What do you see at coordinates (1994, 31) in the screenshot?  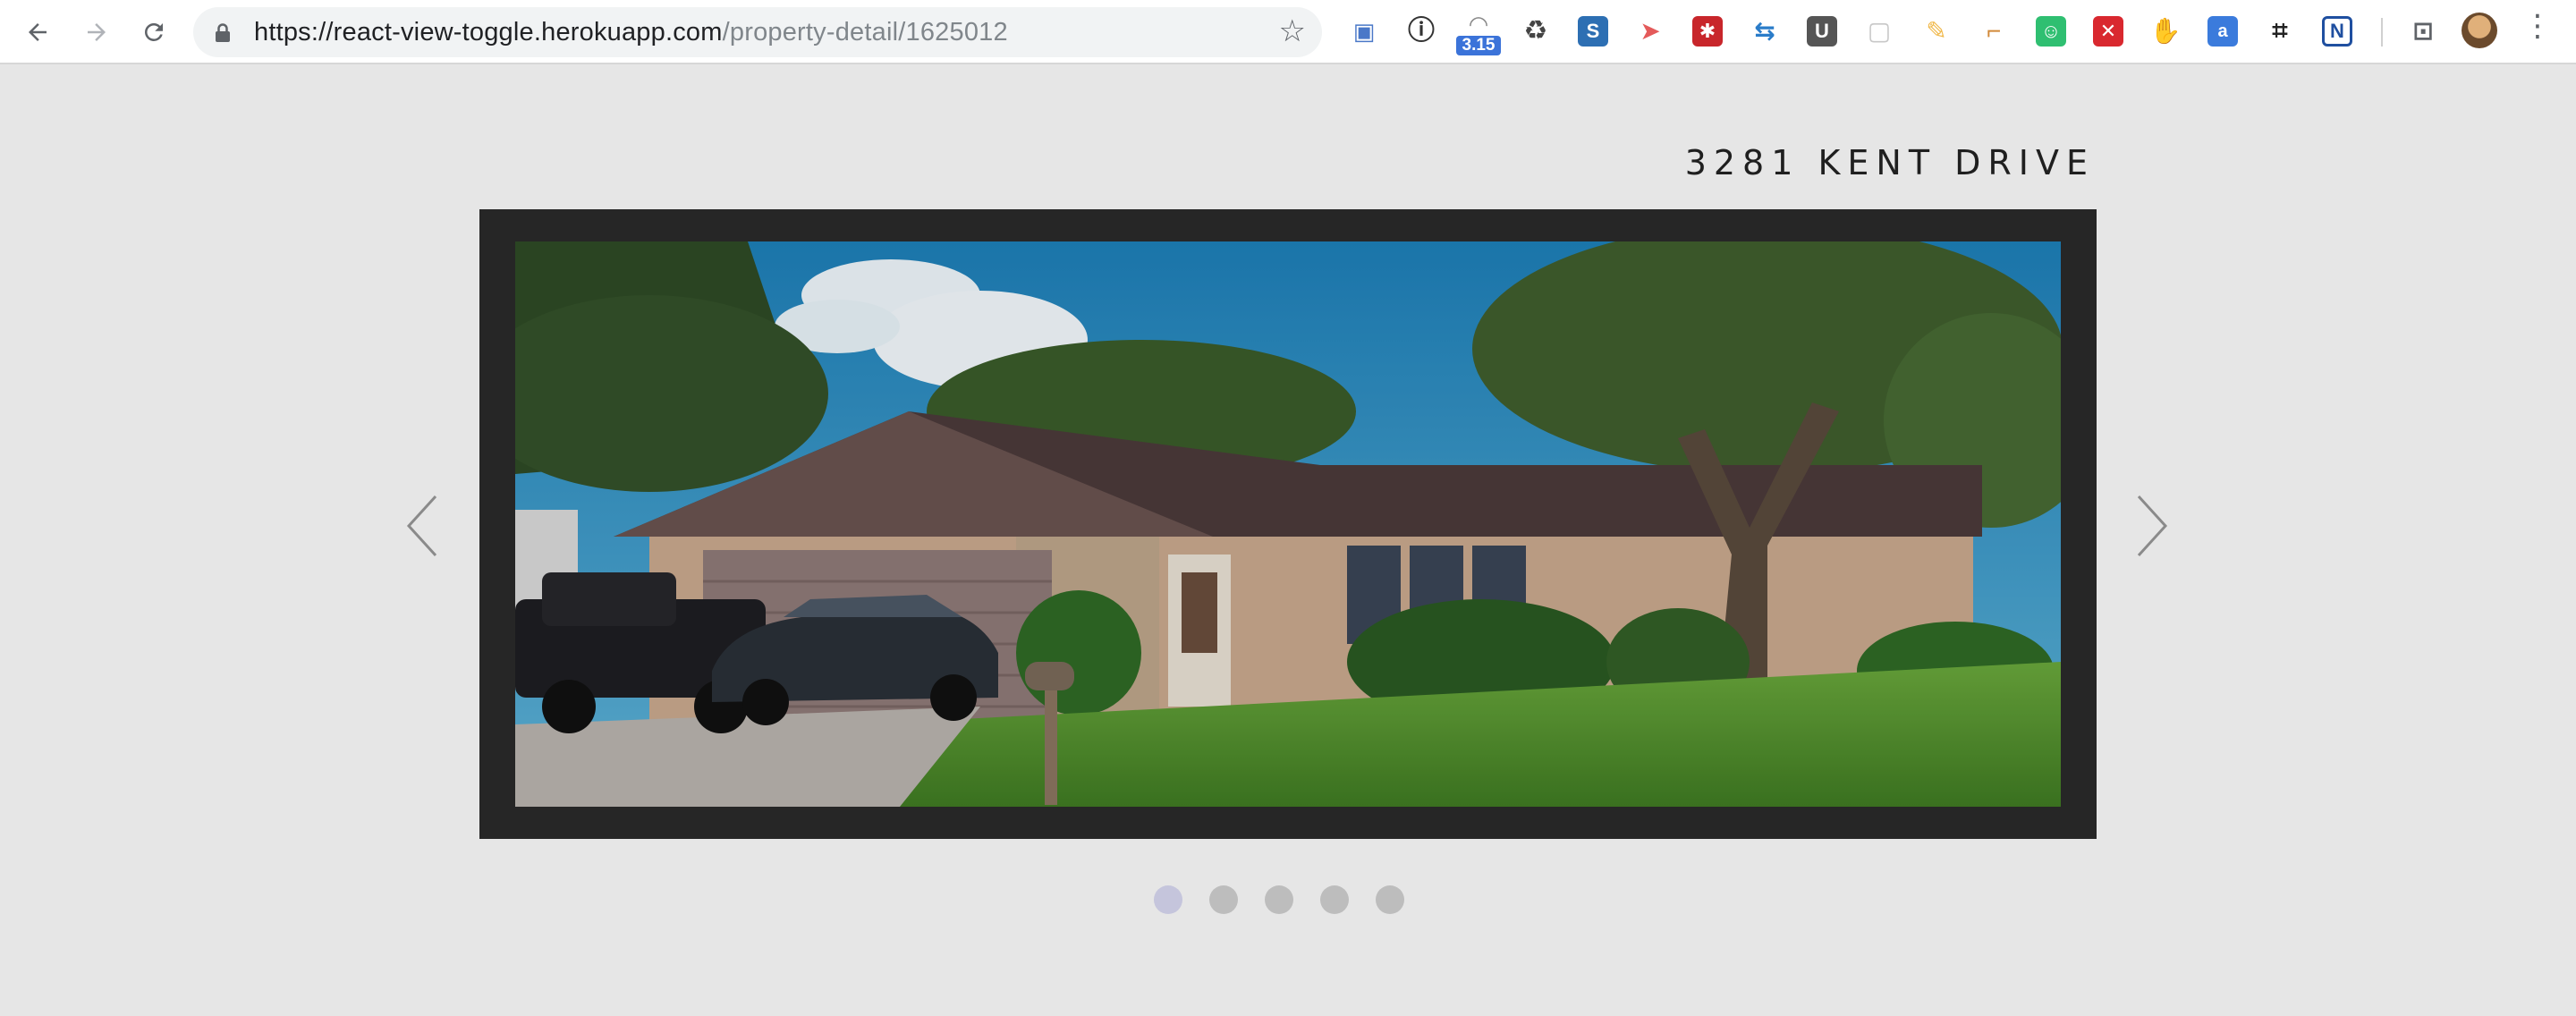 I see `ruler-icon: ⌐` at bounding box center [1994, 31].